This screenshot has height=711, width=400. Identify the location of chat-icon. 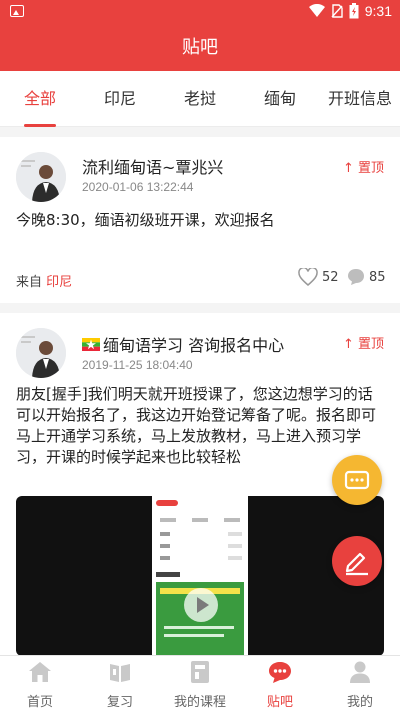
(357, 480).